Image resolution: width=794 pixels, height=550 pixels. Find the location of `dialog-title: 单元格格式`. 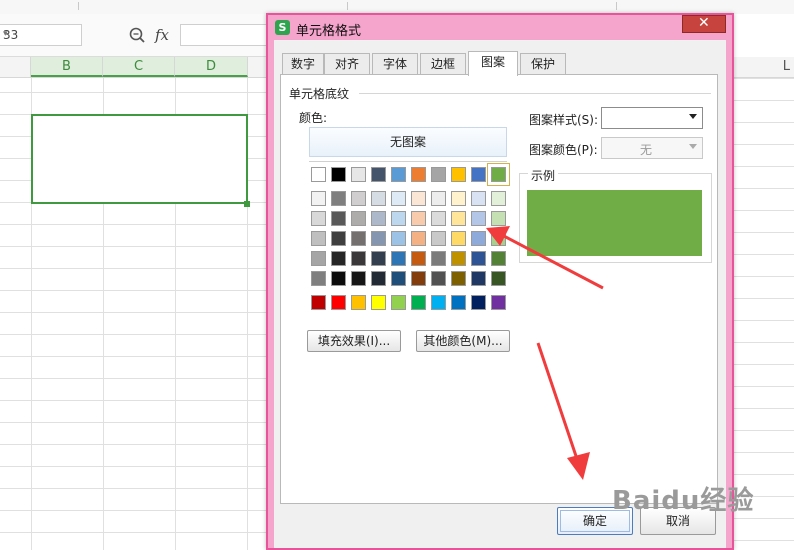

dialog-title: 单元格格式 is located at coordinates (329, 31).